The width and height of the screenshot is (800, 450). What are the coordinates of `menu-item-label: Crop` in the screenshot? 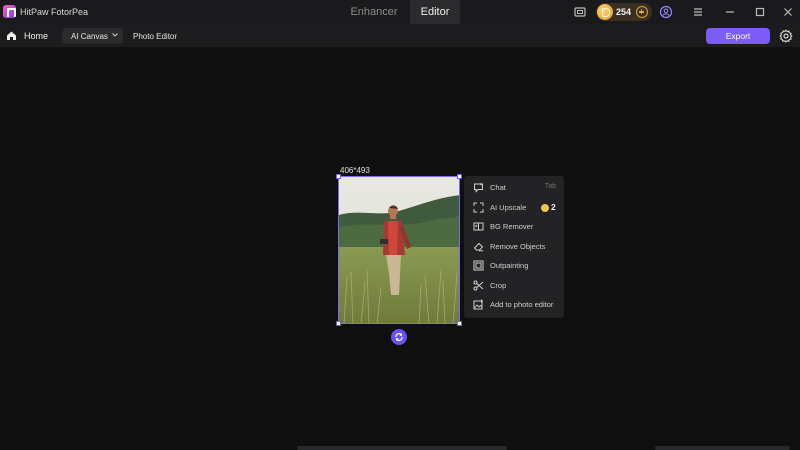 It's located at (498, 285).